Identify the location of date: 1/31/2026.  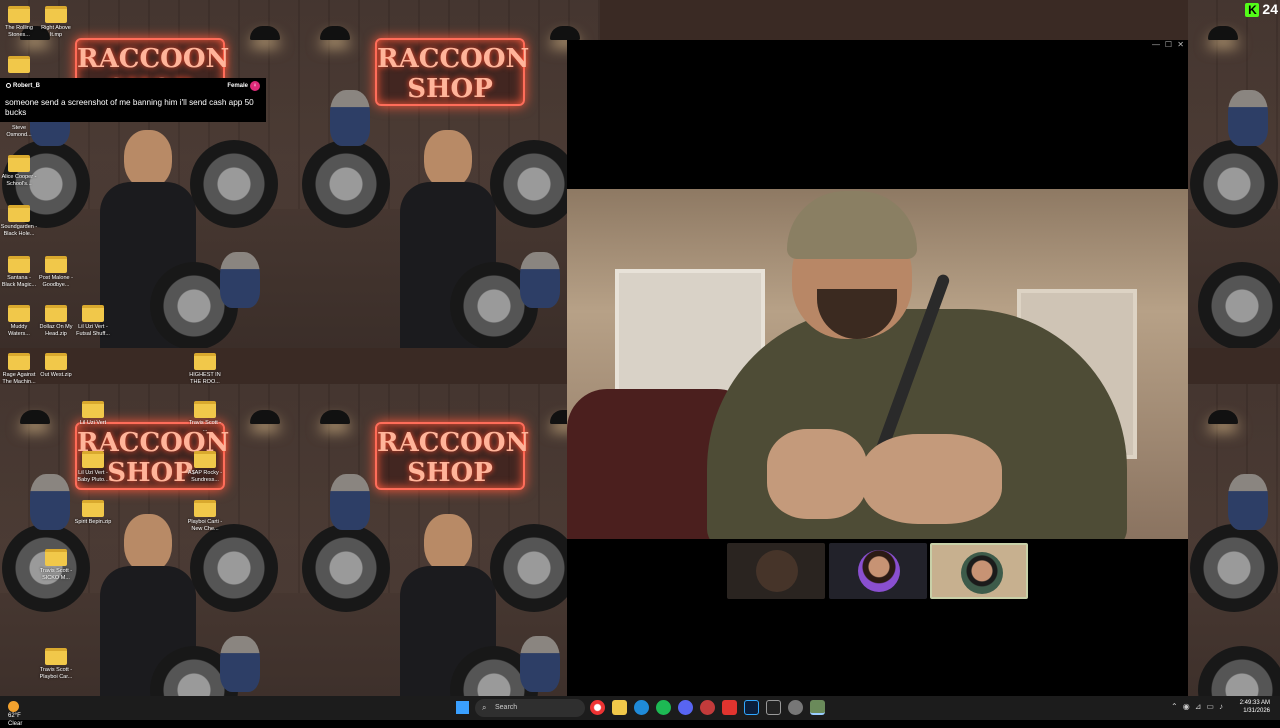
(1256, 711).